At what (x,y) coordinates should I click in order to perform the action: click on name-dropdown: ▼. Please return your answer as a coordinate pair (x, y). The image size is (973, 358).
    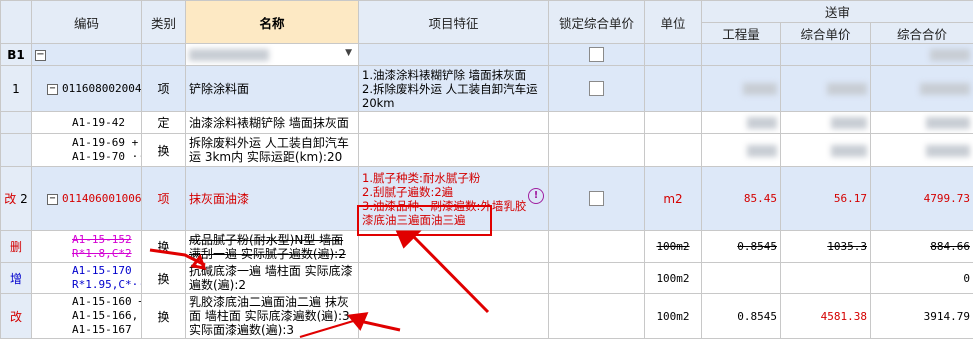
    Looking at the image, I should click on (272, 54).